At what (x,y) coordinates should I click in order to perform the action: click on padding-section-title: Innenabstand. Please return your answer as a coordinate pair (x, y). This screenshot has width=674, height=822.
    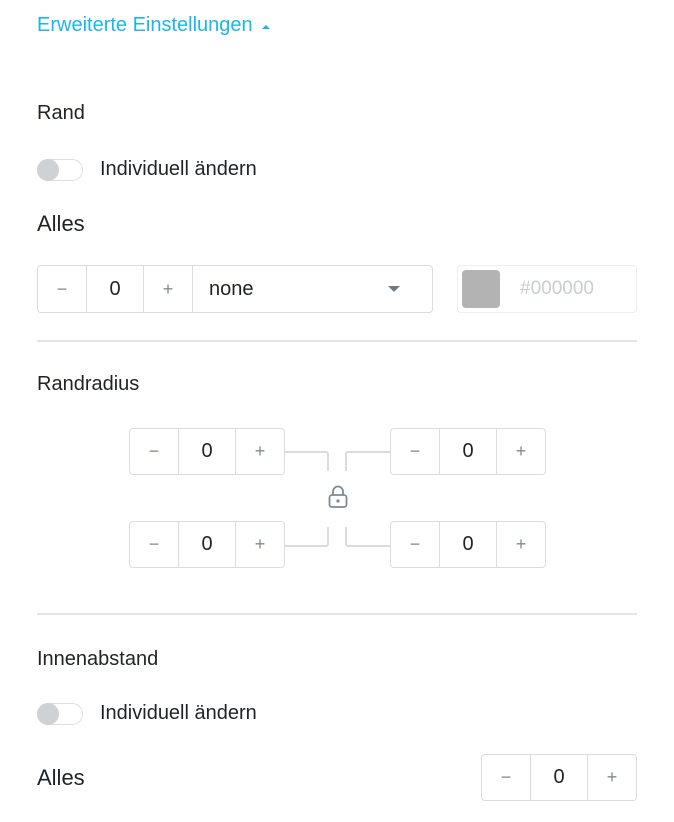
    Looking at the image, I should click on (98, 659).